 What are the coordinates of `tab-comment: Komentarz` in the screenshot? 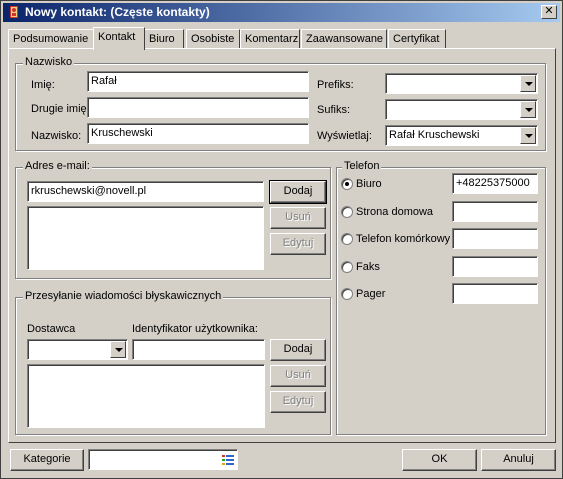 It's located at (270, 39).